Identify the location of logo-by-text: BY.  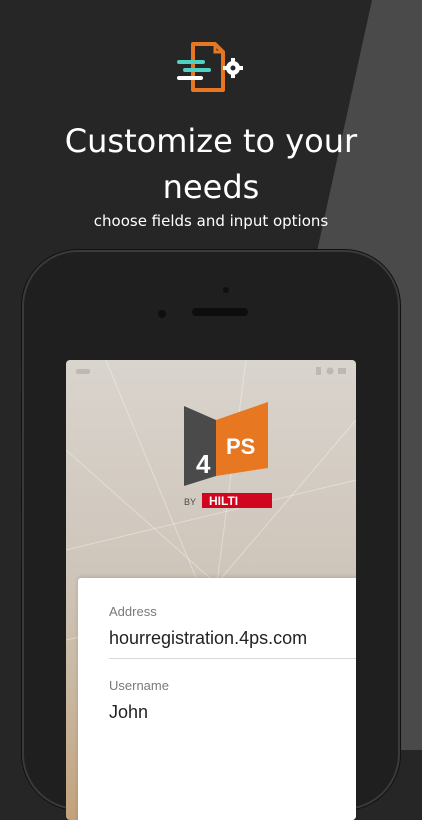
(190, 502).